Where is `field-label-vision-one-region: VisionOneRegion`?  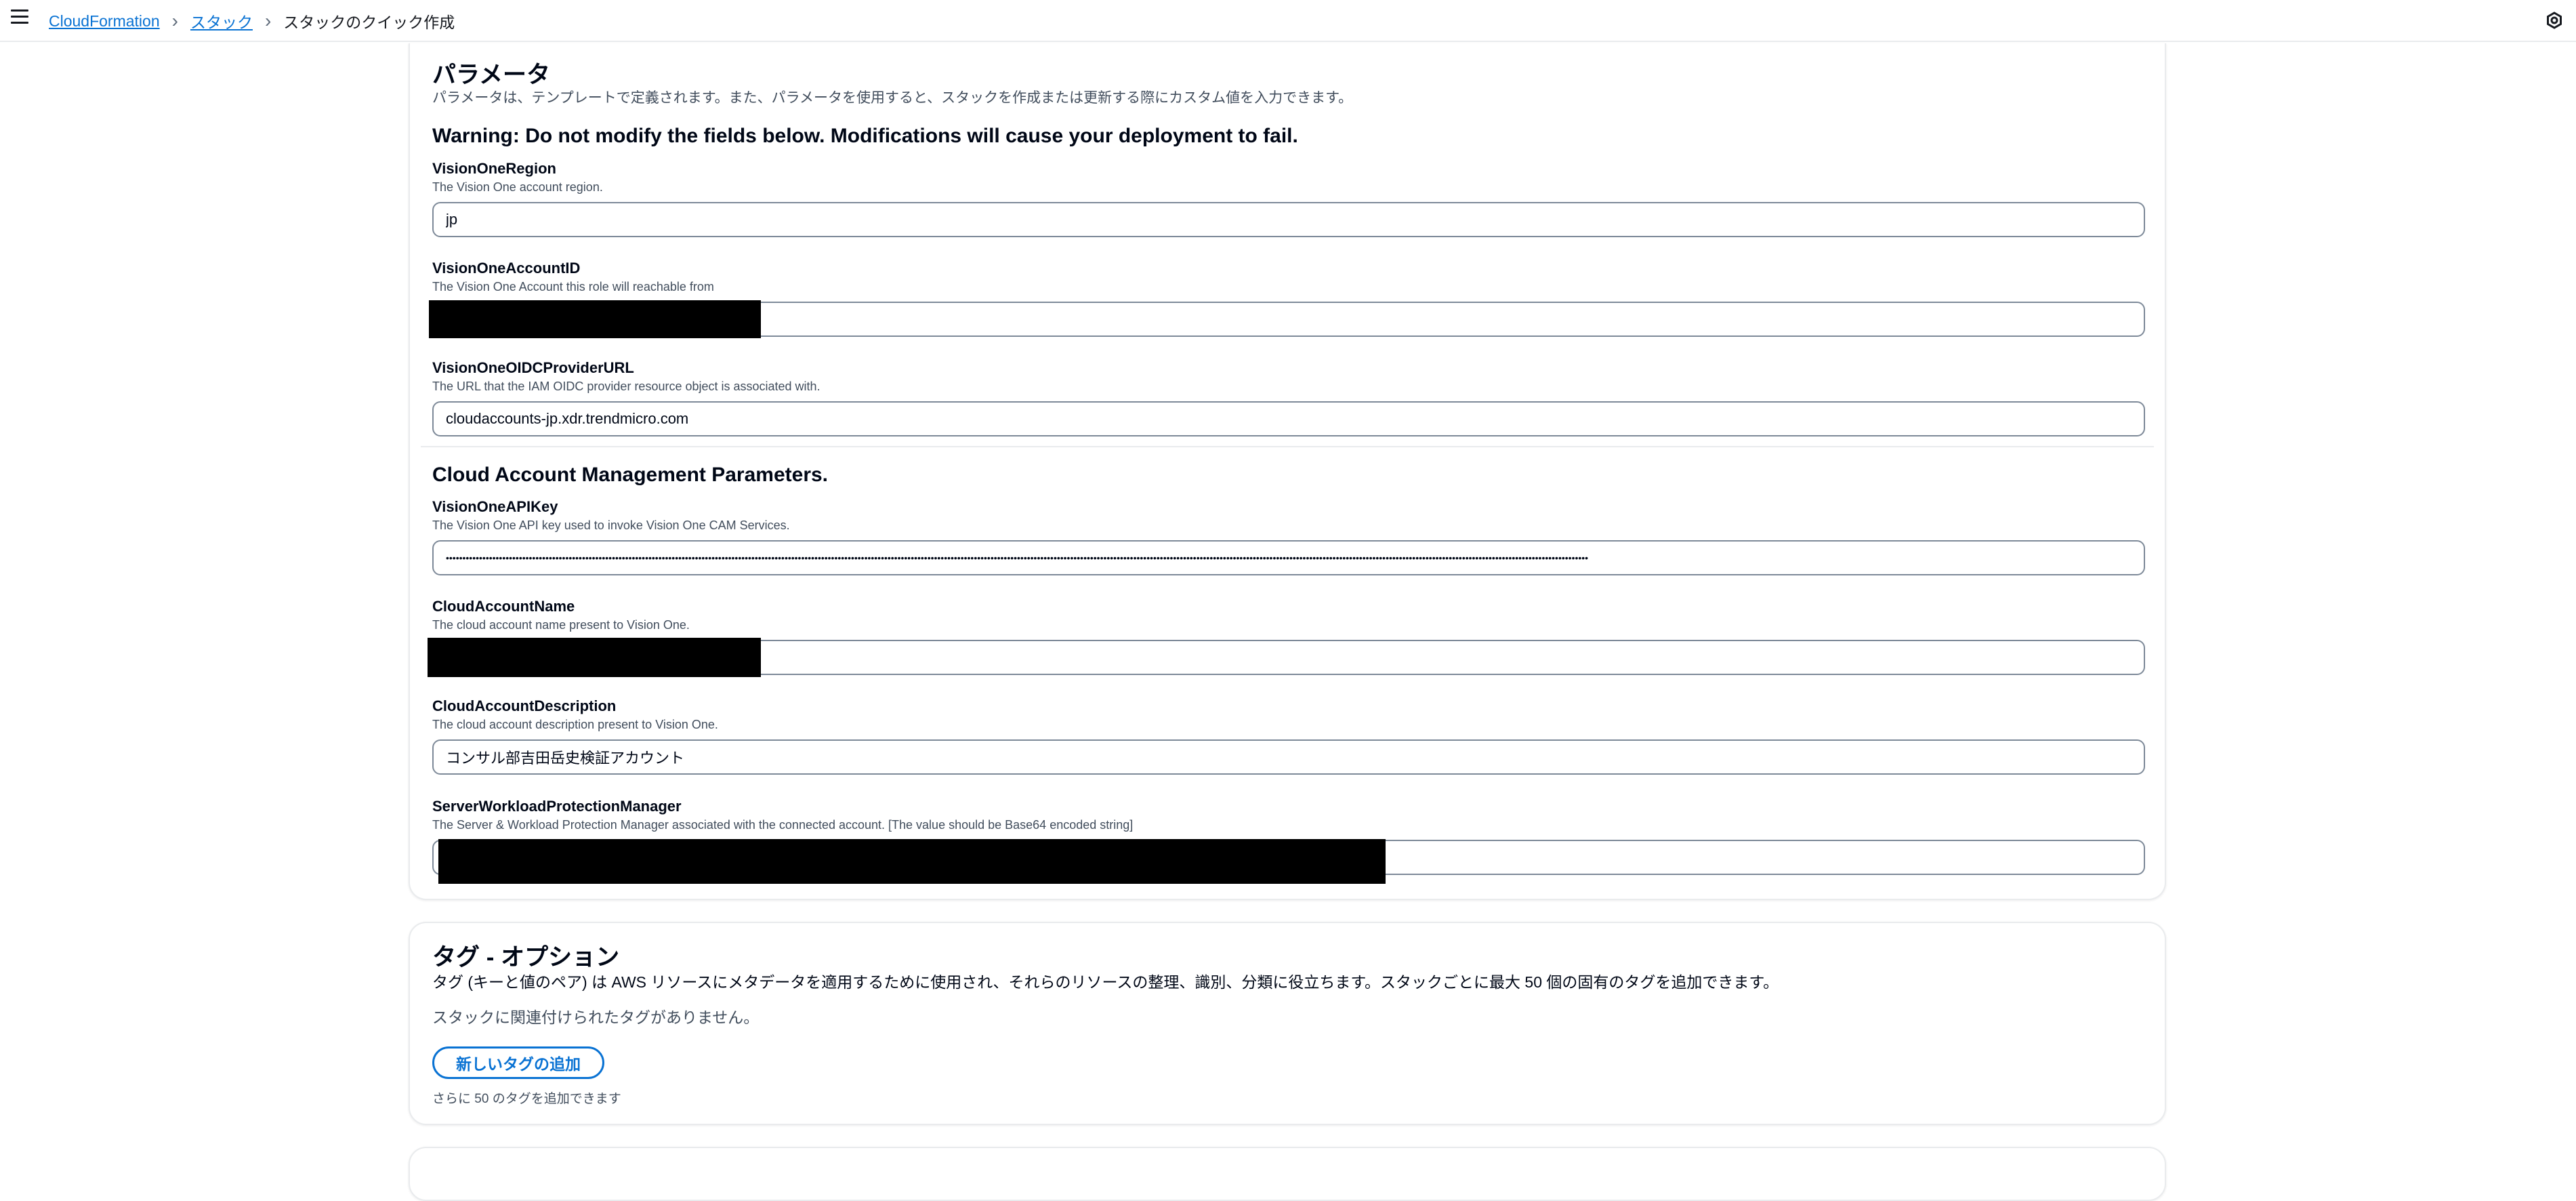
field-label-vision-one-region: VisionOneRegion is located at coordinates (494, 168).